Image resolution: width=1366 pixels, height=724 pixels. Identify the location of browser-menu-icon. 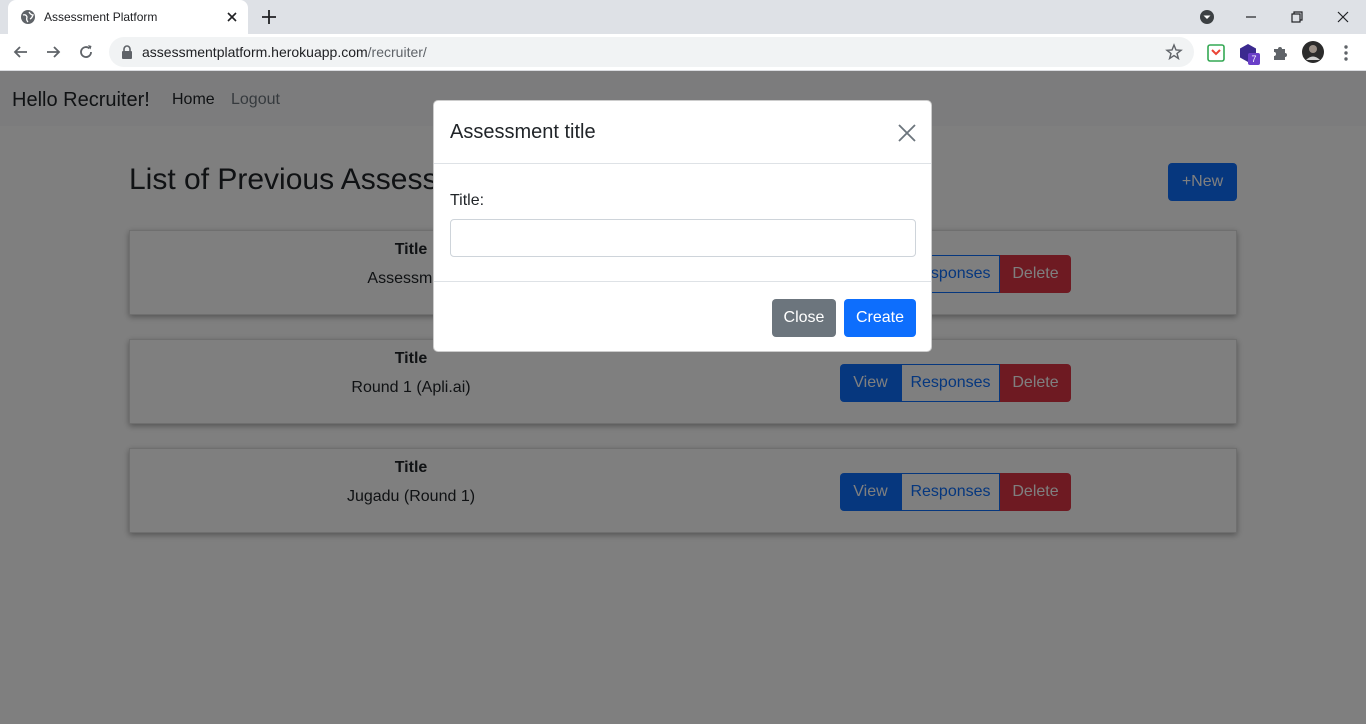
(1346, 53).